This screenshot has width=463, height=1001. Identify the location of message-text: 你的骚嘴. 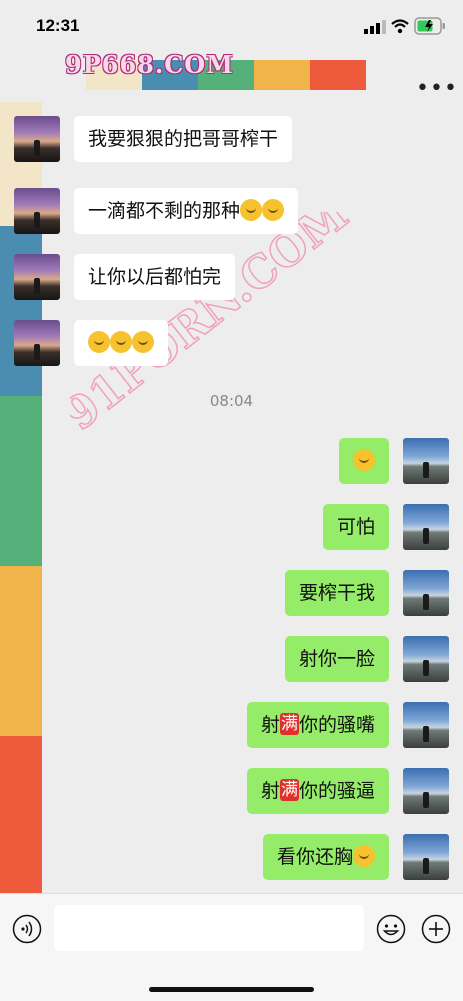
(336, 725).